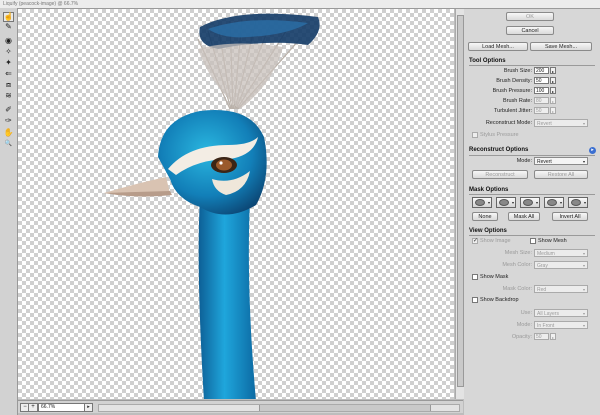 The width and height of the screenshot is (600, 415). What do you see at coordinates (542, 290) in the screenshot?
I see `mask-color-value: Red` at bounding box center [542, 290].